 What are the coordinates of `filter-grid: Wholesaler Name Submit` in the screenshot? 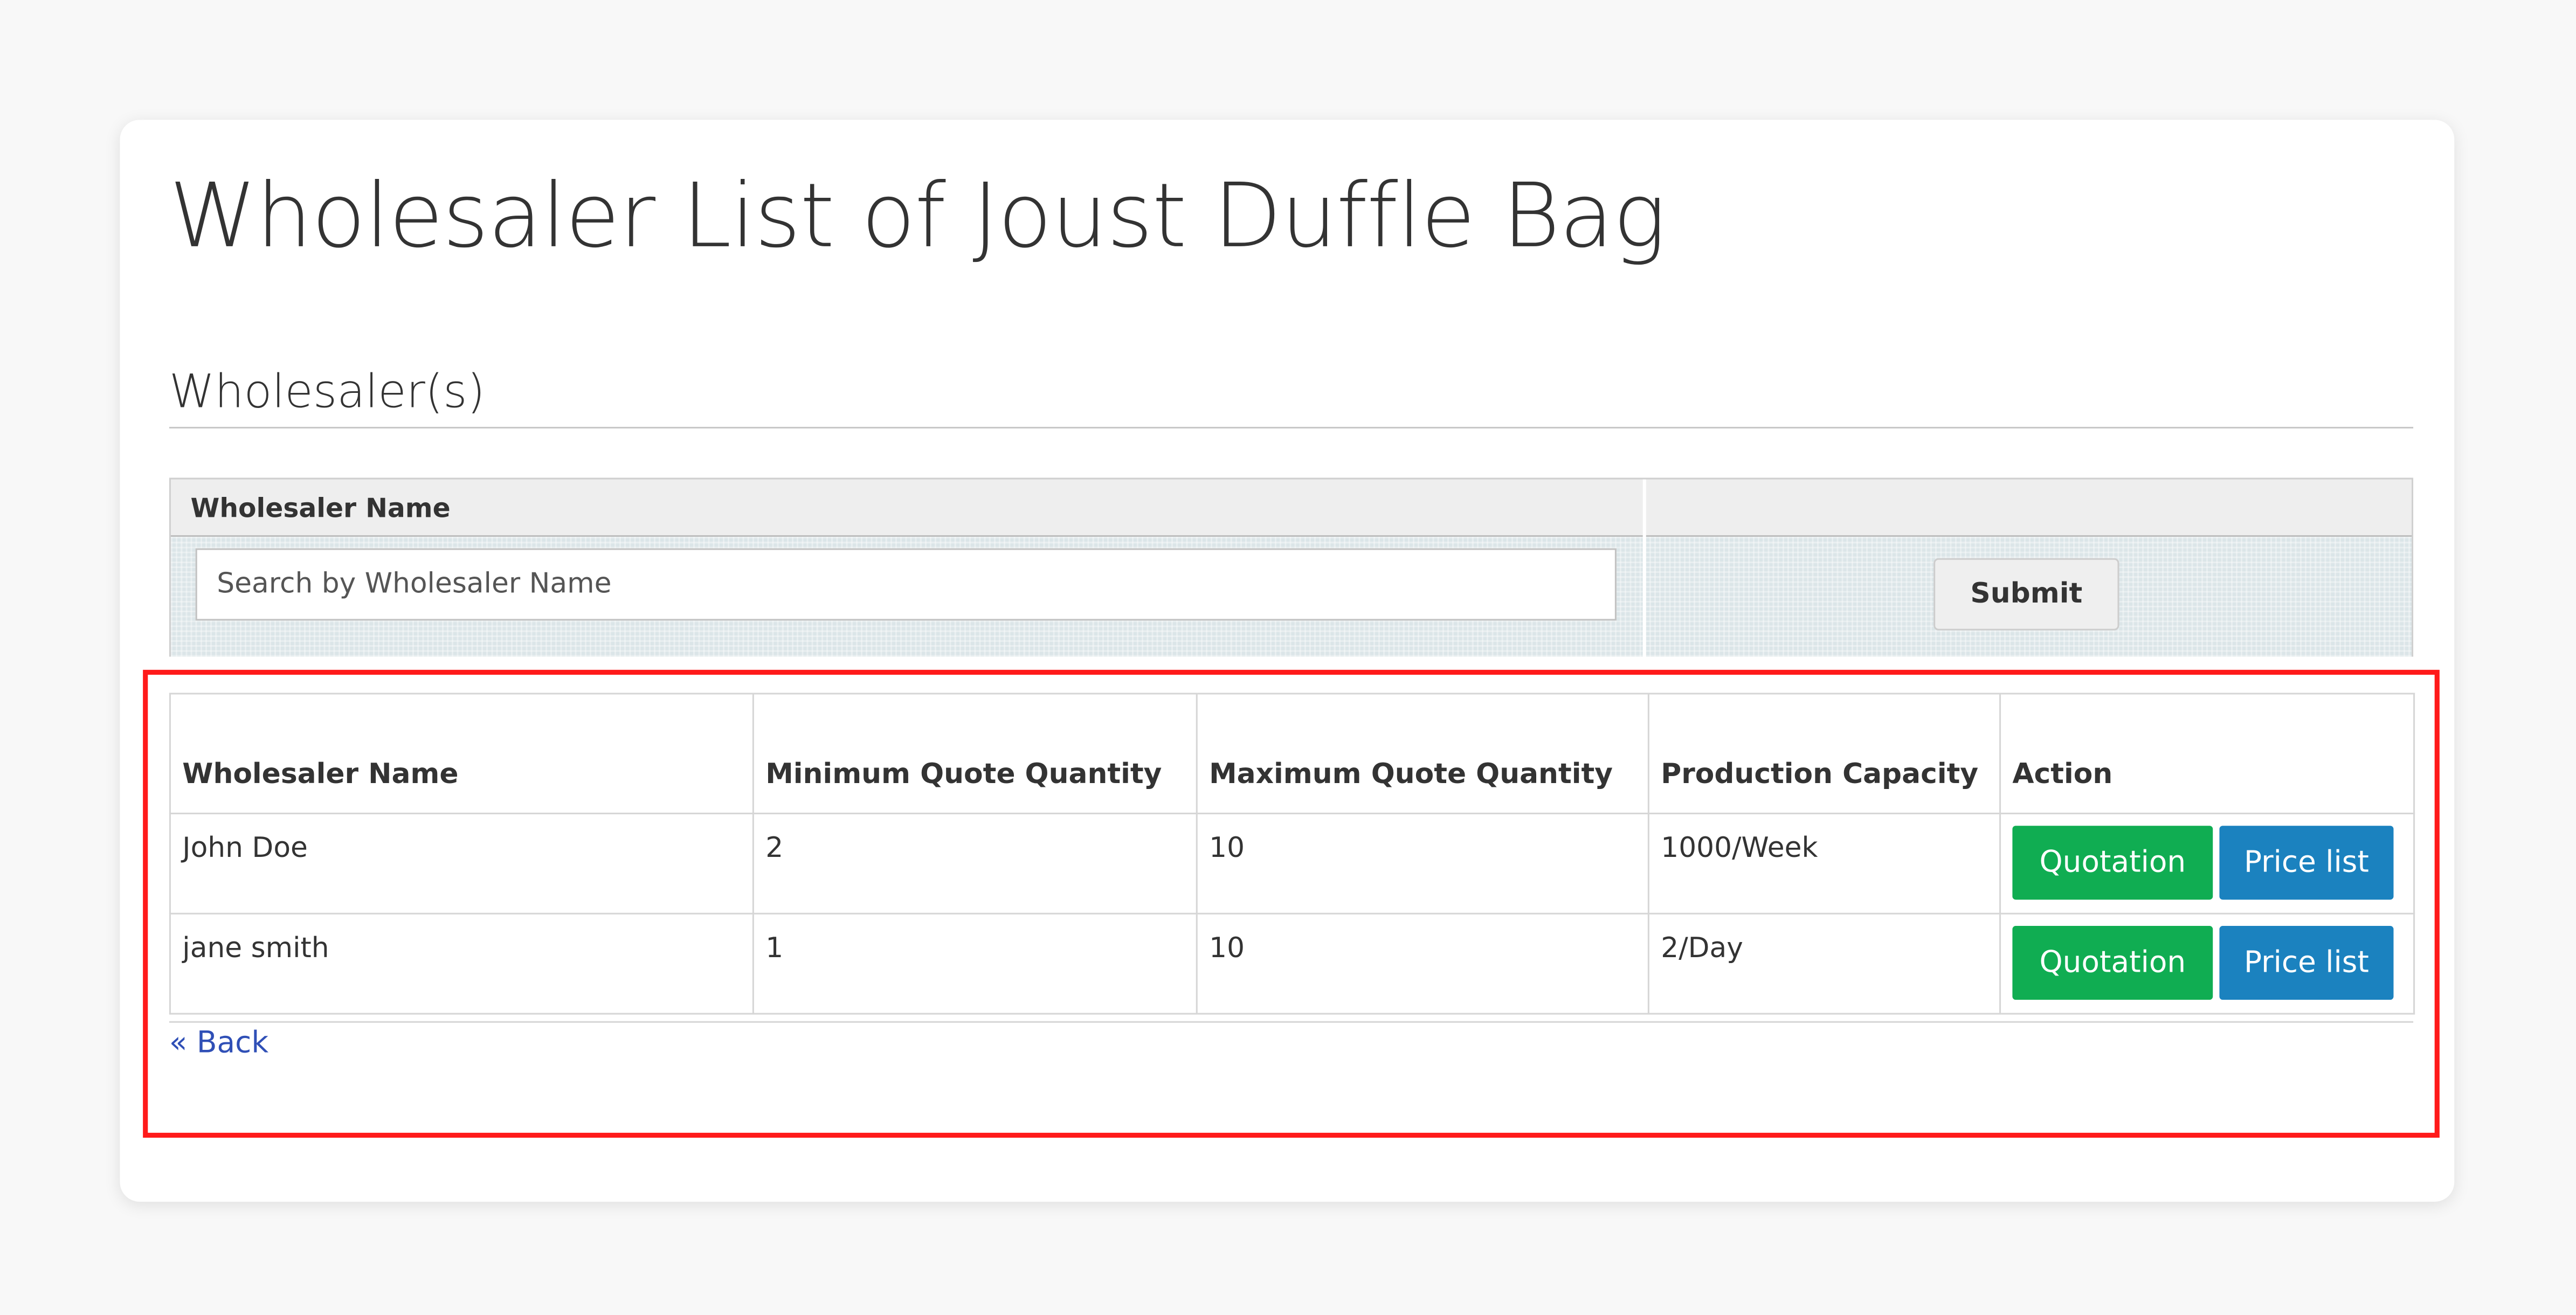 It's located at (1291, 567).